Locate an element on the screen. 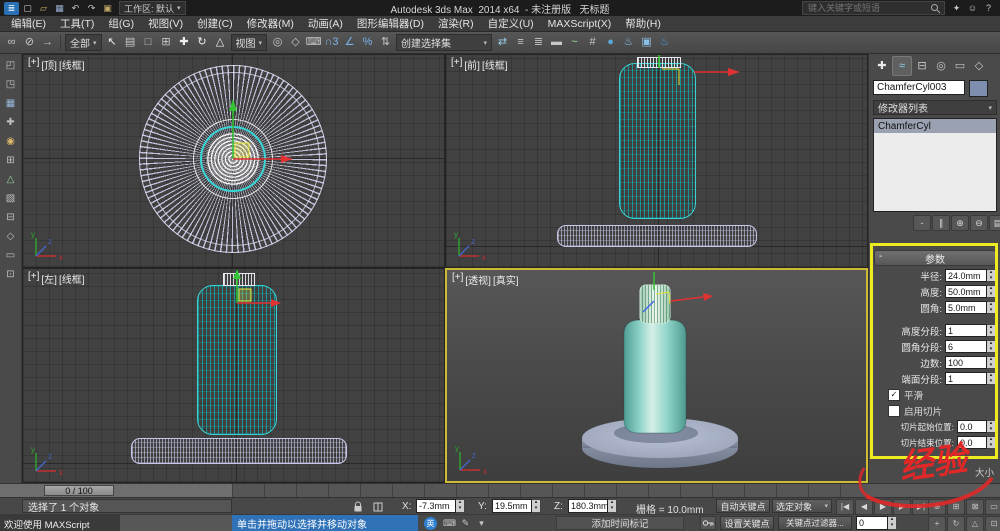  lock-selection-toggle is located at coordinates (358, 506).